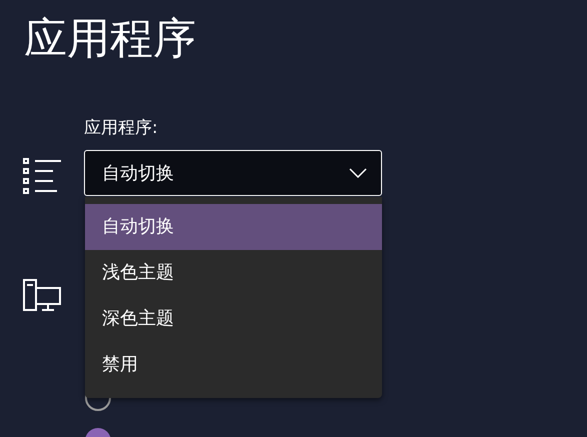  What do you see at coordinates (42, 176) in the screenshot?
I see `list-icon` at bounding box center [42, 176].